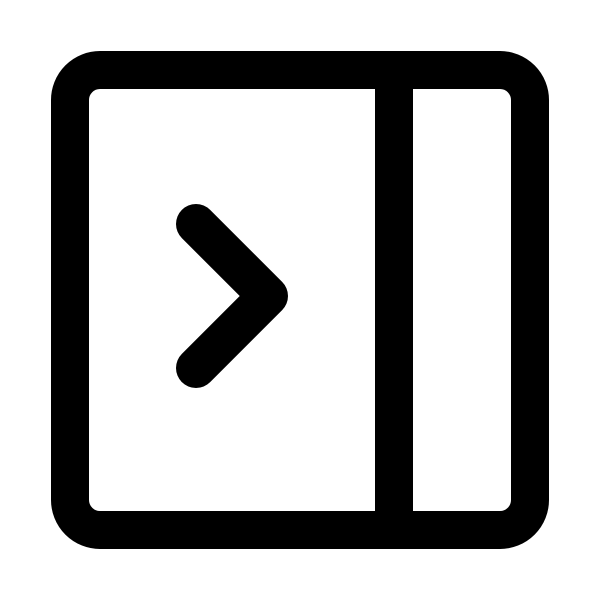  Describe the element at coordinates (232, 296) in the screenshot. I see `chevron-right-icon` at that location.